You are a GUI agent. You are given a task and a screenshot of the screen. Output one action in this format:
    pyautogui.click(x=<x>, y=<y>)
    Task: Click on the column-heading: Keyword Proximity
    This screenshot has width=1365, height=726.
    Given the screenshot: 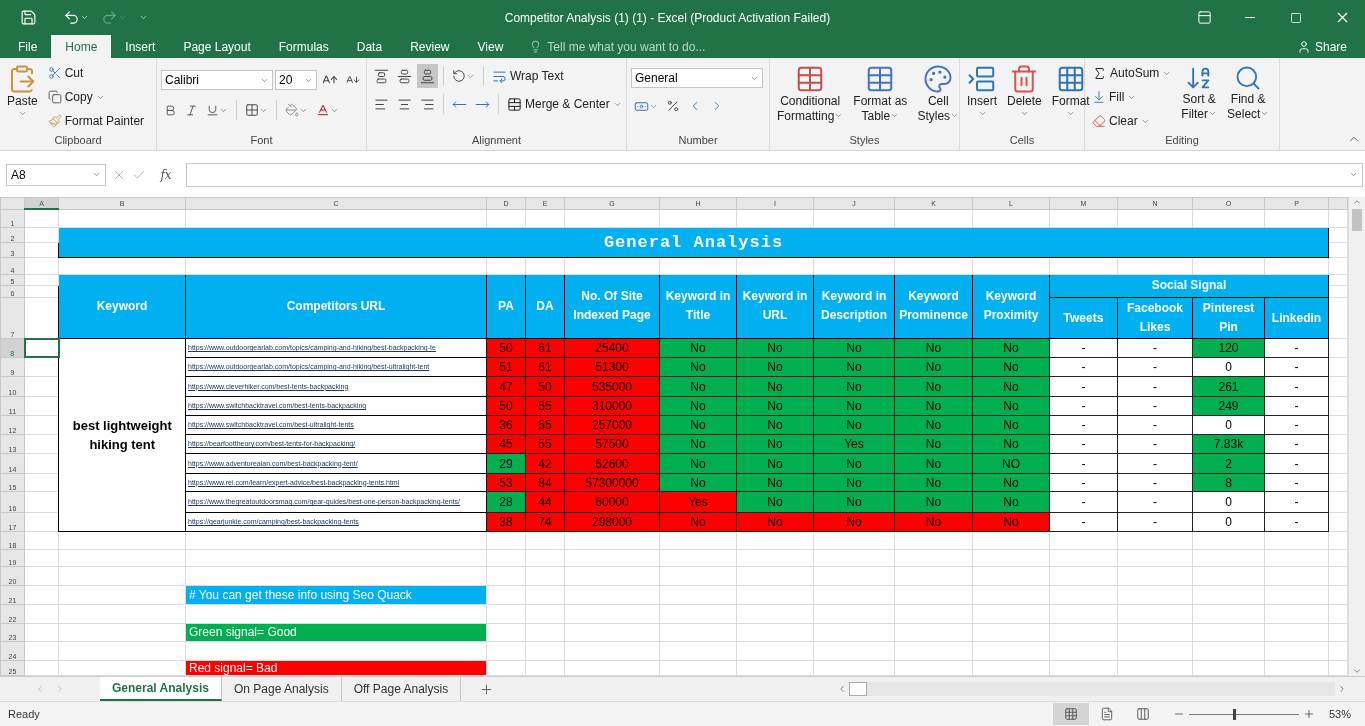 What is the action you would take?
    pyautogui.click(x=1011, y=306)
    